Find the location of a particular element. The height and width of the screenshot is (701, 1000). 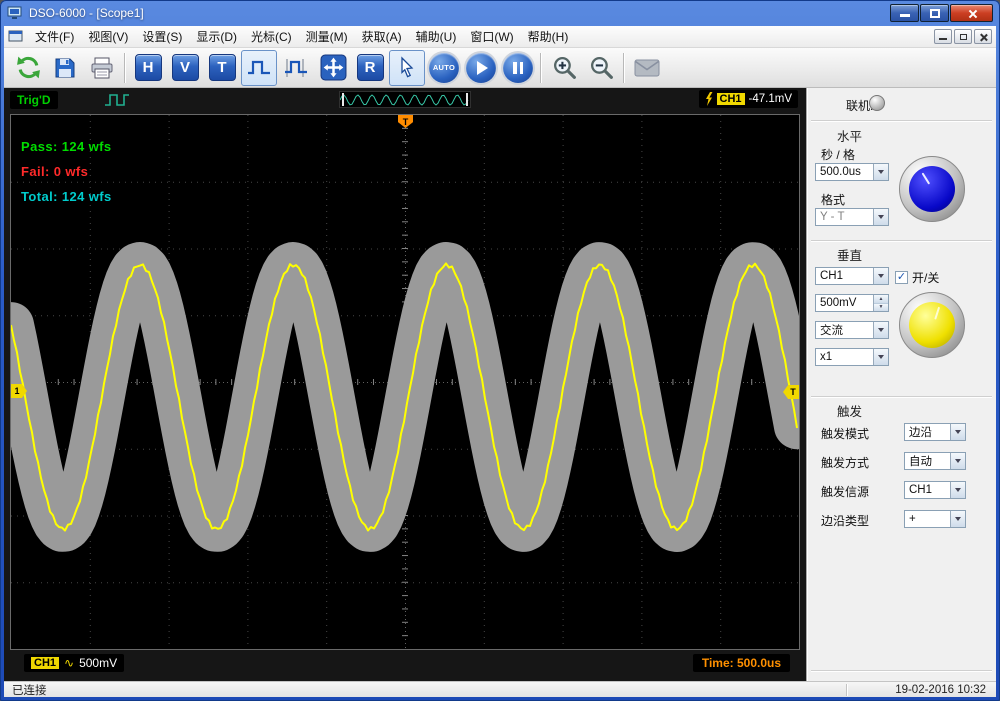

child-close-button is located at coordinates (983, 36).